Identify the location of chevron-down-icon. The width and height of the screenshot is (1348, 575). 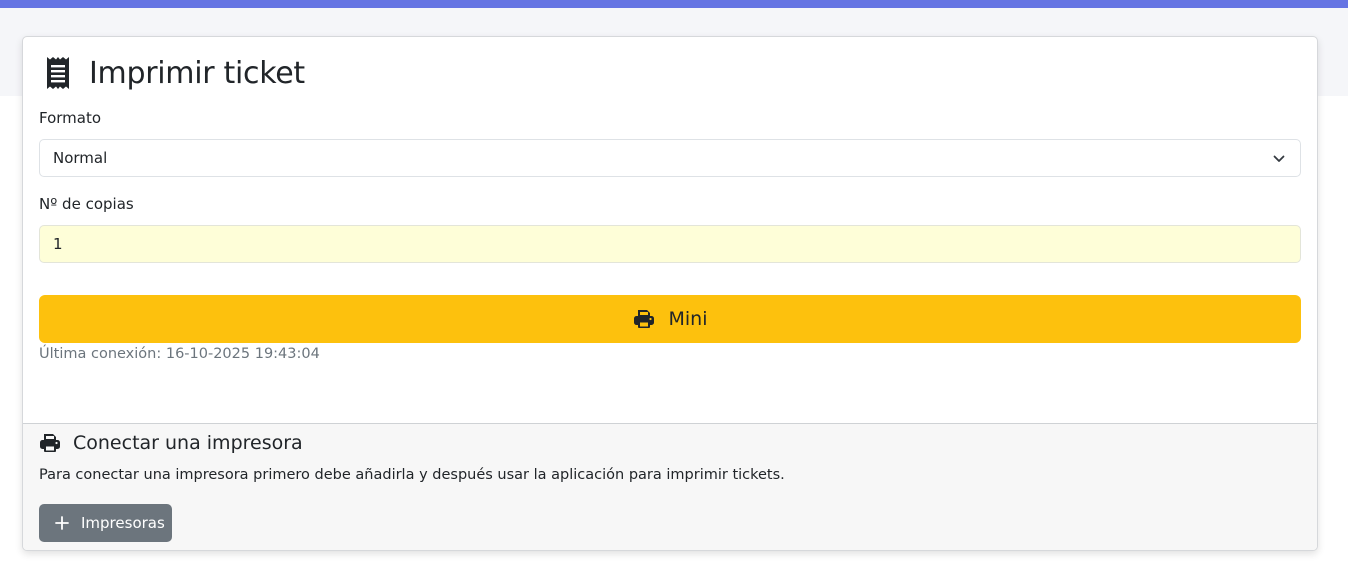
(1279, 158).